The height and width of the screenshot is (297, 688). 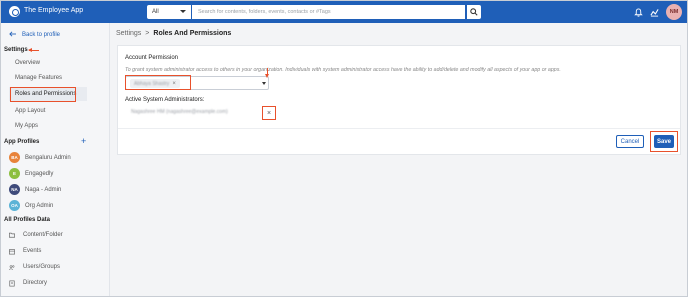 What do you see at coordinates (155, 12) in the screenshot?
I see `search-scope-value: All` at bounding box center [155, 12].